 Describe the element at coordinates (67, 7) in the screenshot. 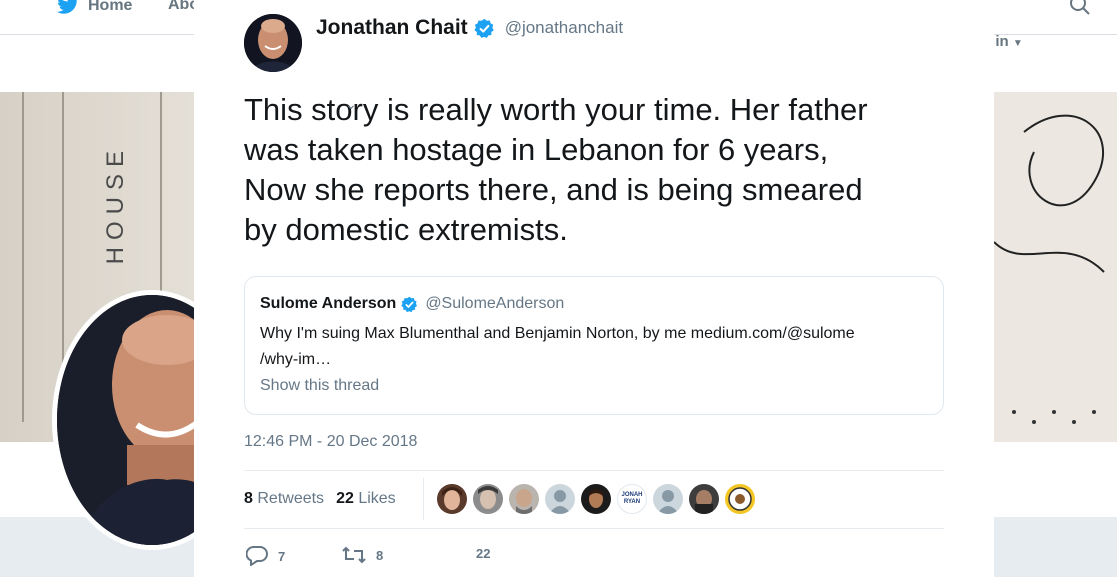

I see `twitter-bird-icon` at that location.